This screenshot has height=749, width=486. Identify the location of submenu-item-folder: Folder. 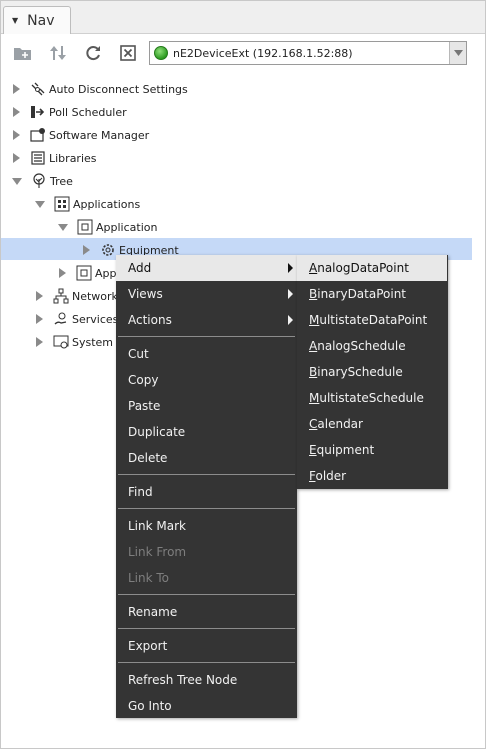
(372, 476).